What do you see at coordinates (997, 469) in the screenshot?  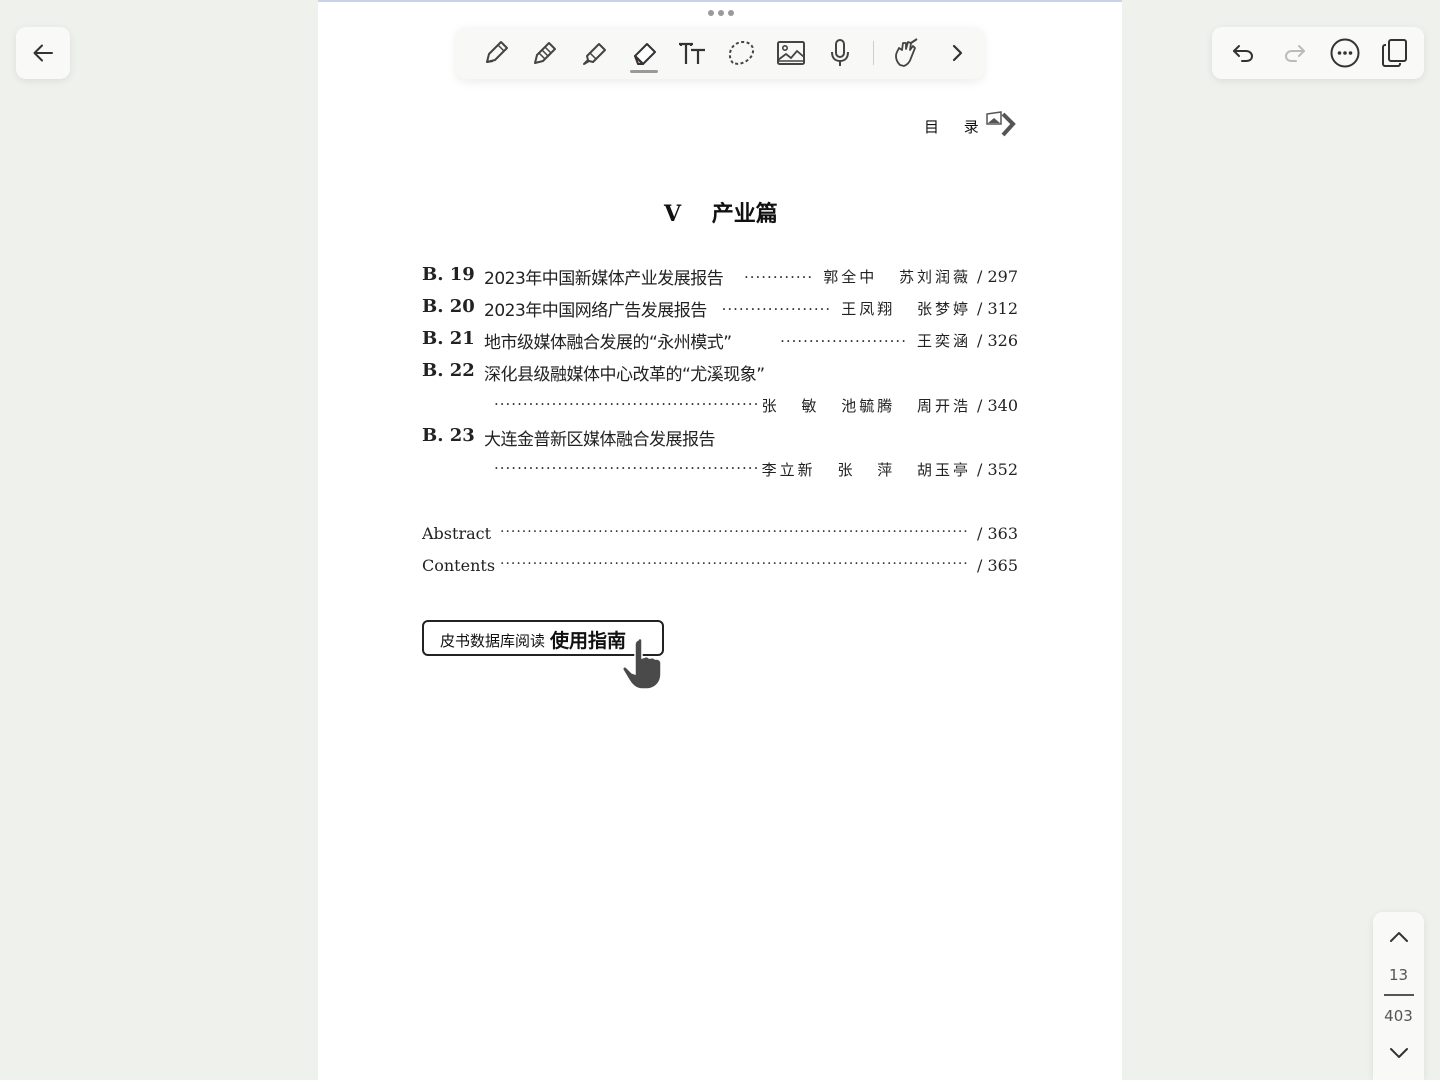 I see `toc-page: / 352` at bounding box center [997, 469].